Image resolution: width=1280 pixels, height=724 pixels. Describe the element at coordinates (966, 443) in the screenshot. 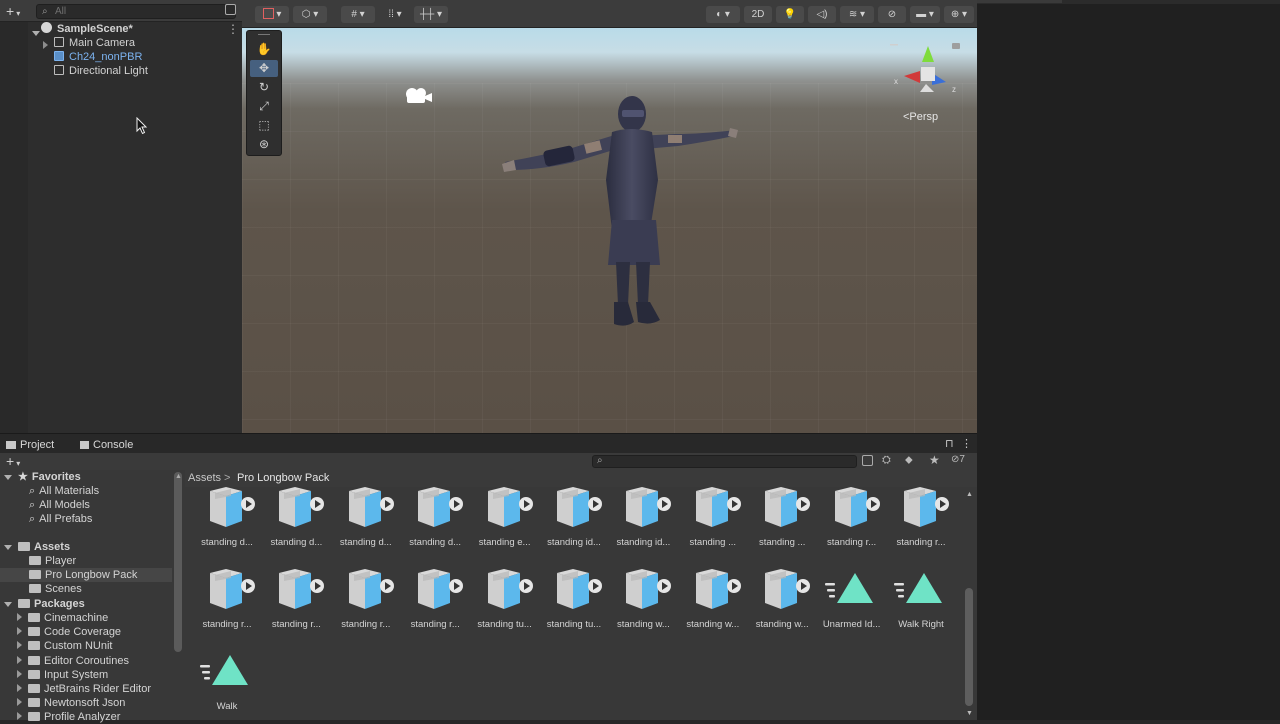

I see `panel-menu-icon: ⋮` at that location.